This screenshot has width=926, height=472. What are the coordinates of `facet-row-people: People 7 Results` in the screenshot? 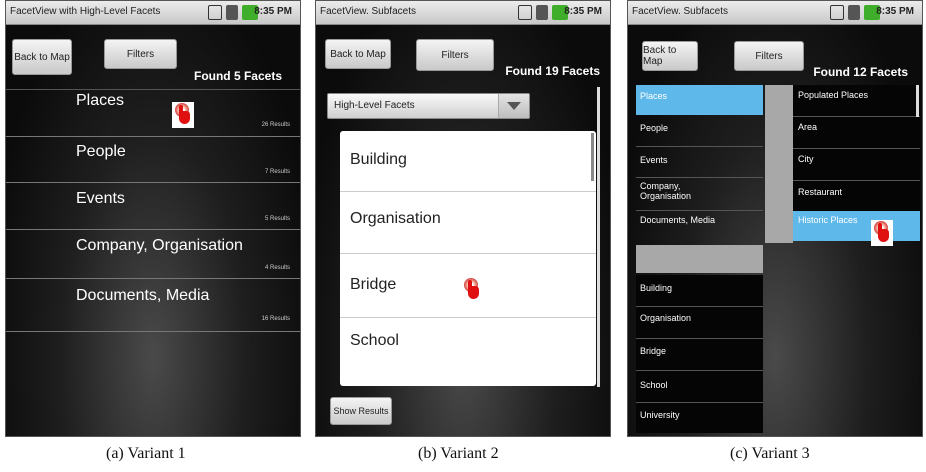 It's located at (153, 160).